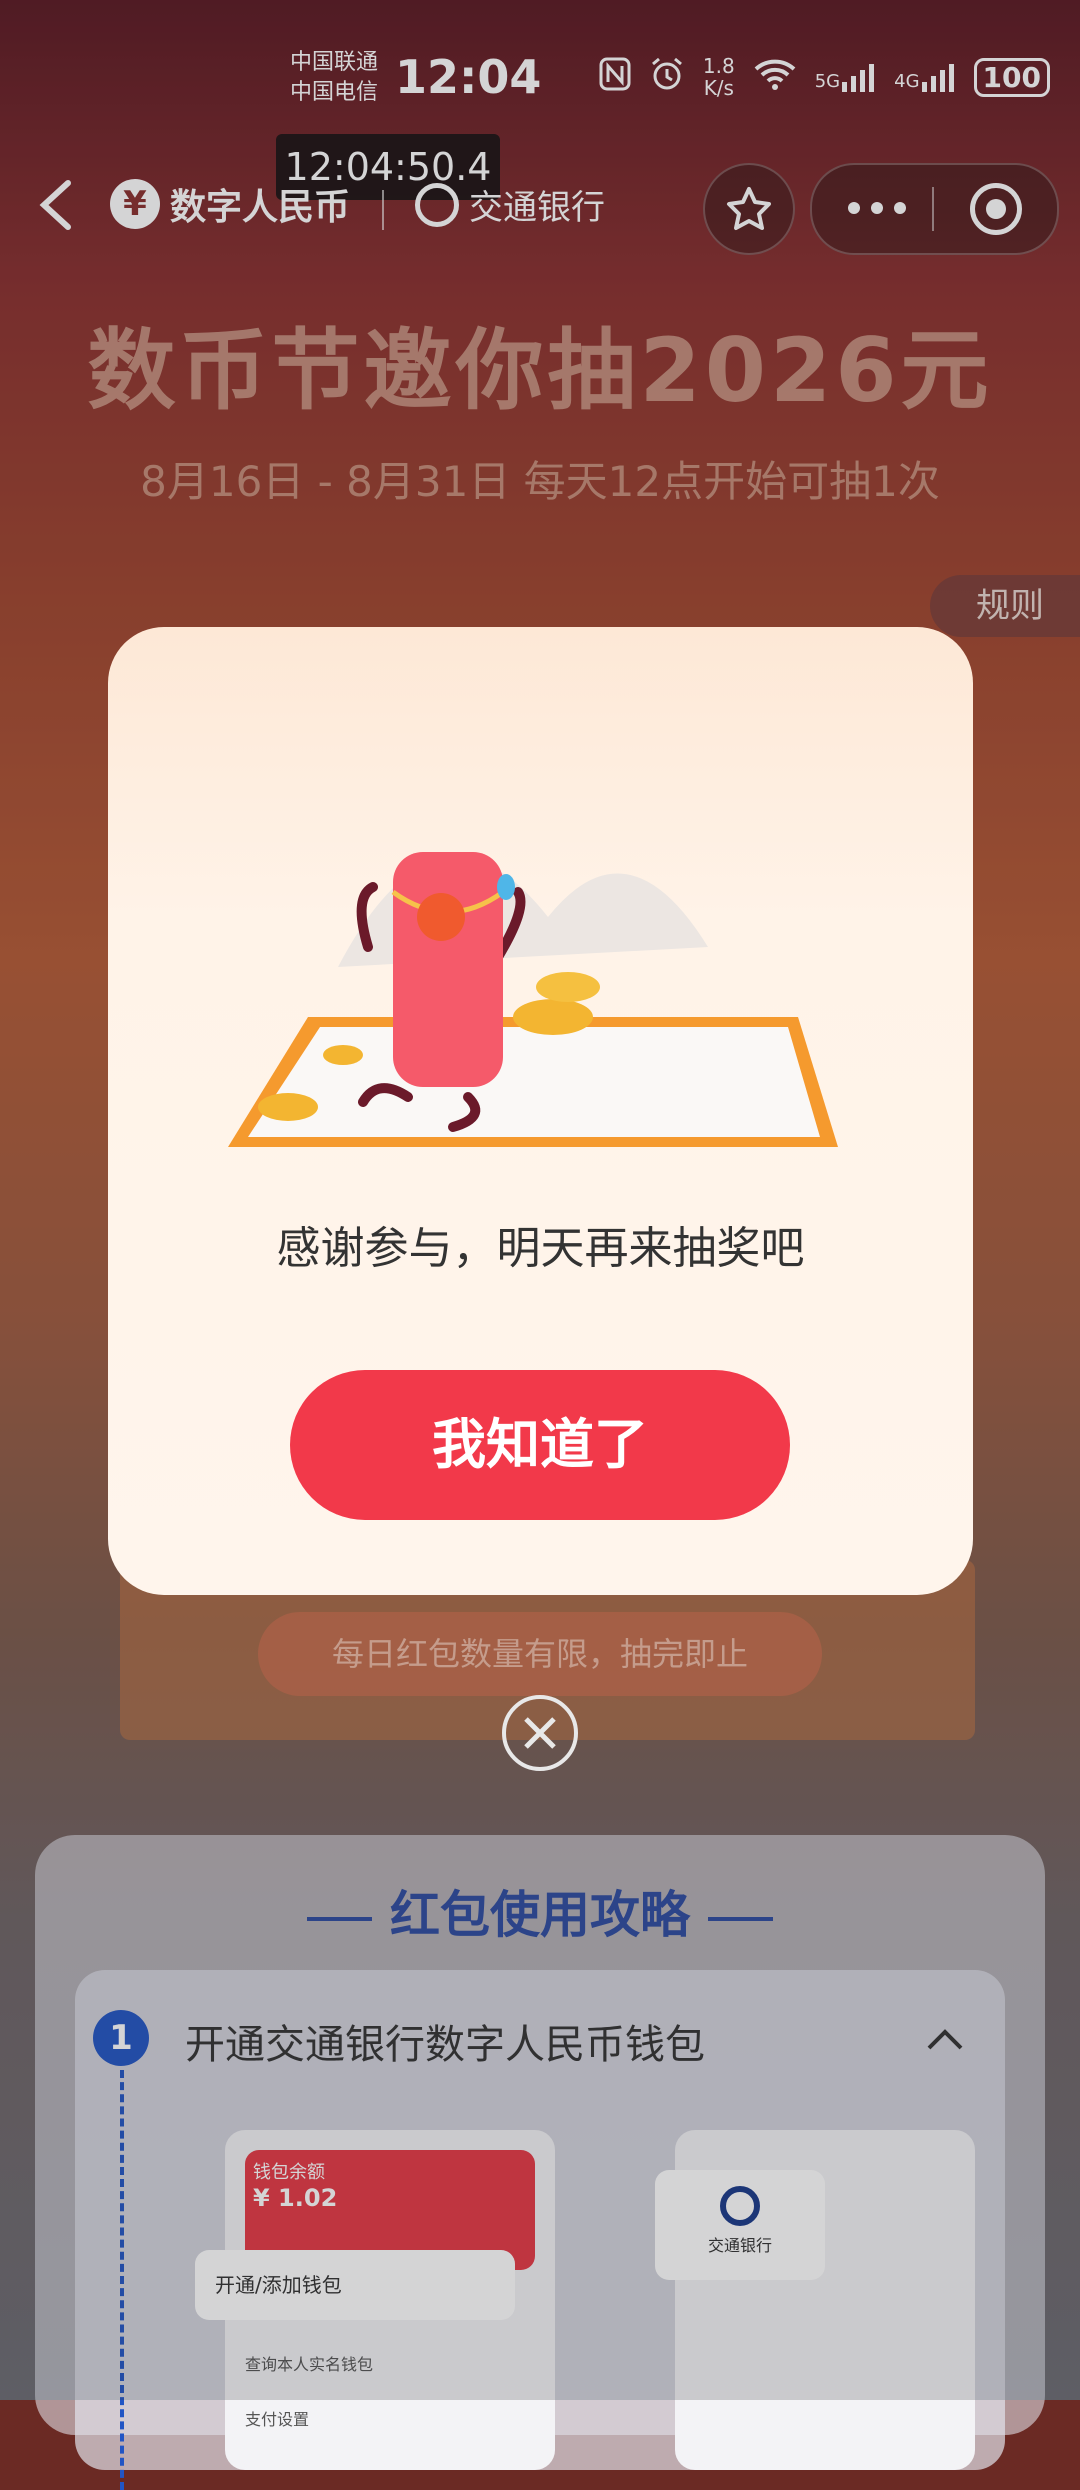 This screenshot has width=1080, height=2490. Describe the element at coordinates (540, 1445) in the screenshot. I see `acknowledge-button: 我知道了` at that location.